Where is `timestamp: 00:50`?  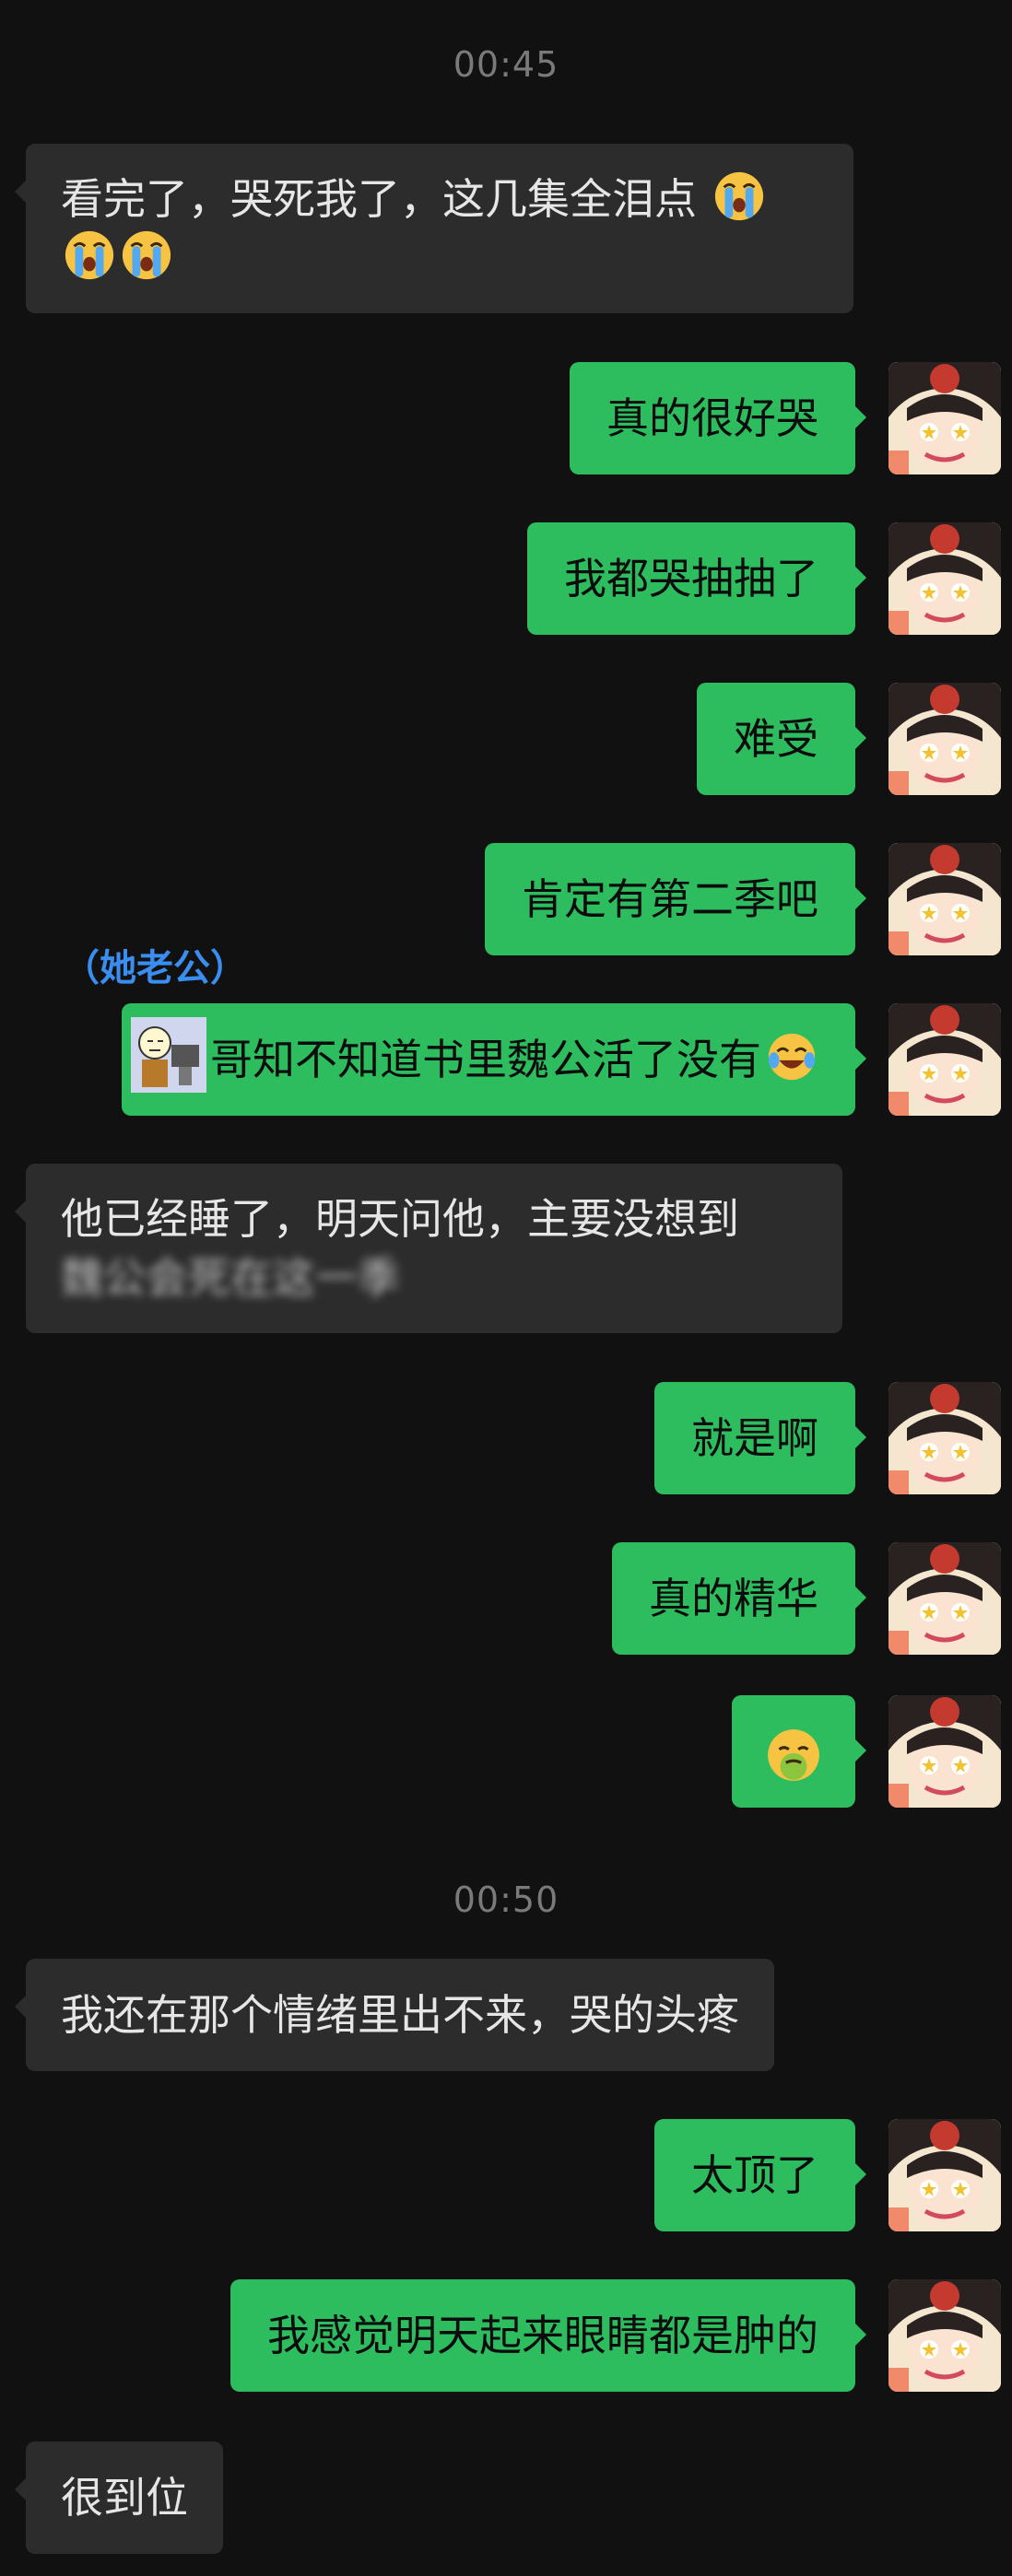
timestamp: 00:50 is located at coordinates (506, 1899).